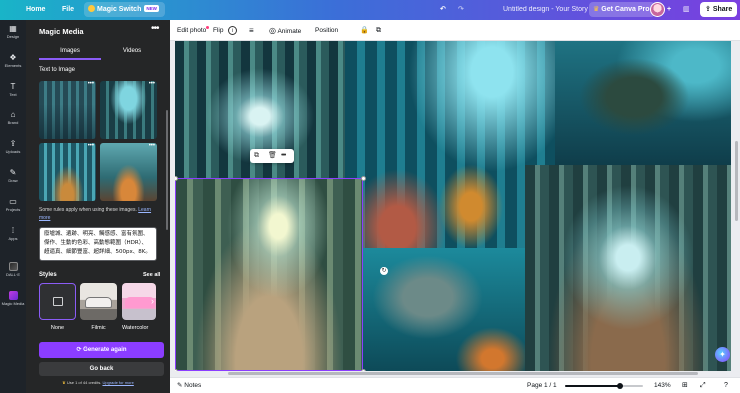 This screenshot has width=740, height=393. I want to click on more-icon: •••, so click(283, 156).